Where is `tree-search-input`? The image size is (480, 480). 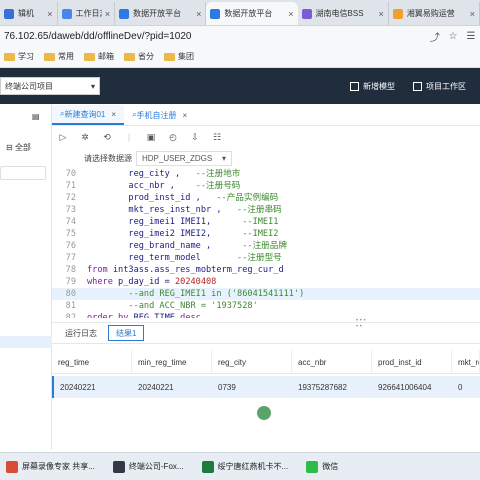 tree-search-input is located at coordinates (23, 173).